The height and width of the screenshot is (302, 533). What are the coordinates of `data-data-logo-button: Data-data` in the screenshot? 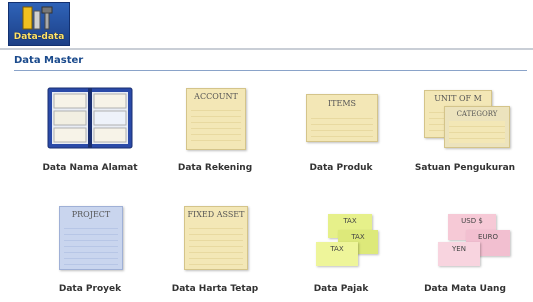 It's located at (39, 24).